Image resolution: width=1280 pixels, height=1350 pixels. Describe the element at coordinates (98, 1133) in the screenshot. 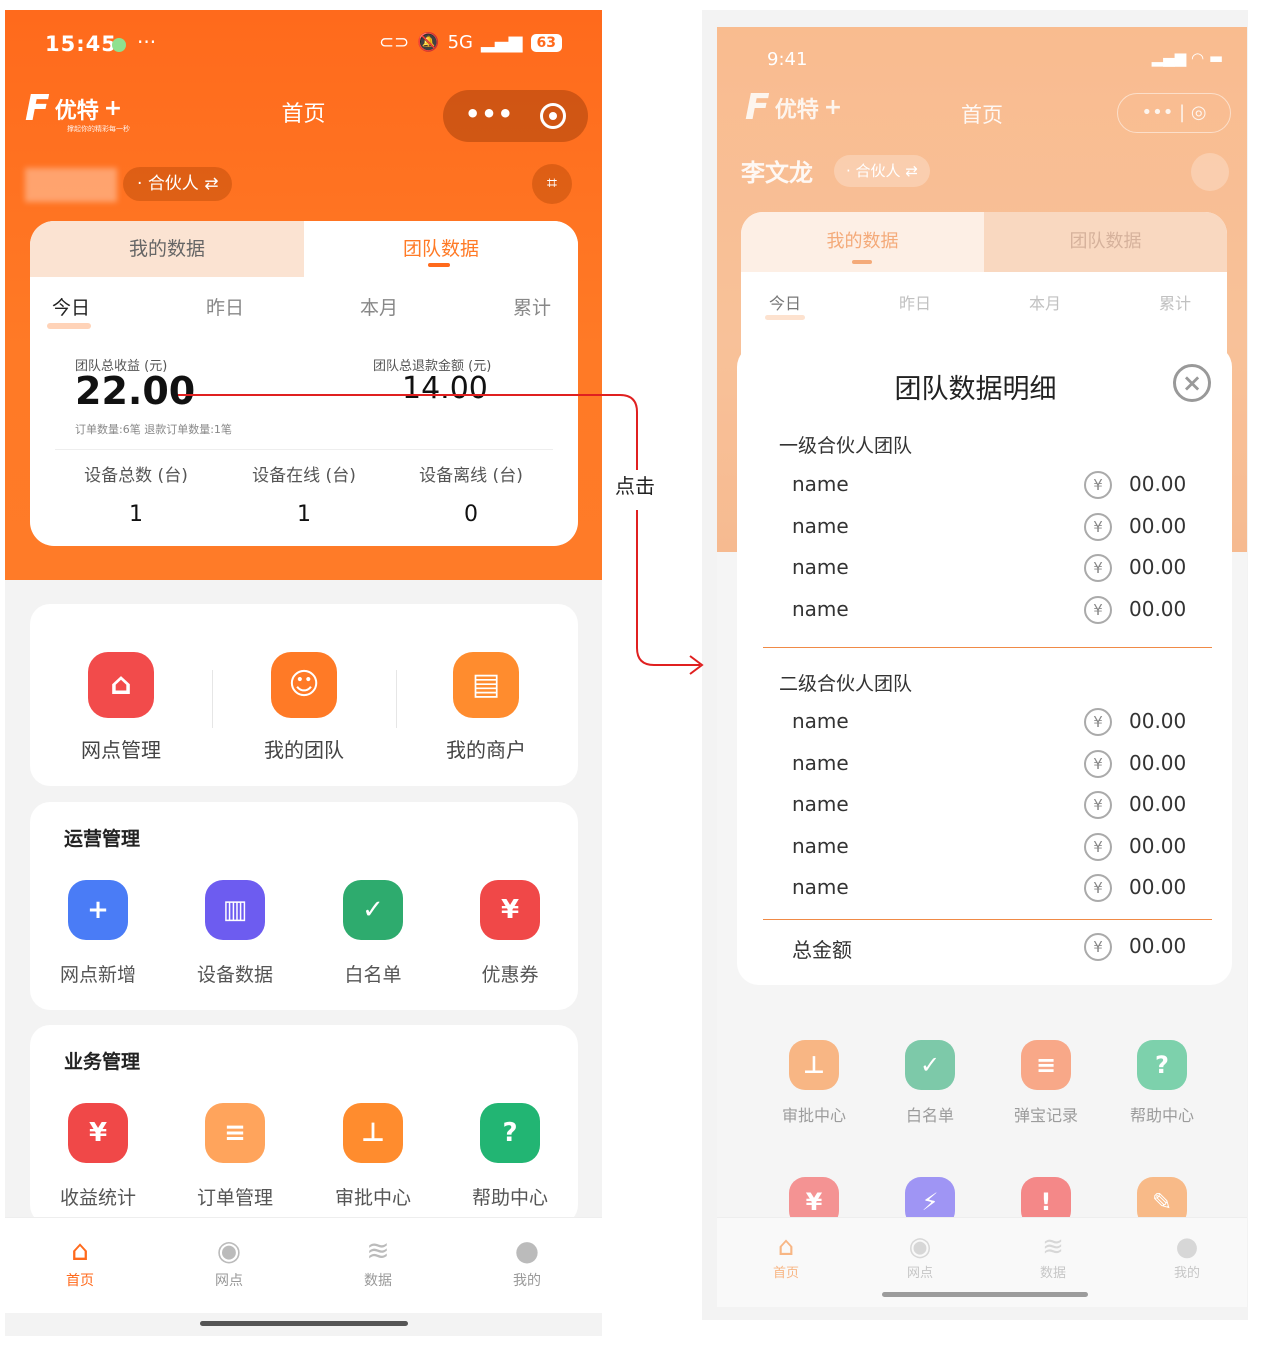

I see `money-bag-icon: ¥` at that location.